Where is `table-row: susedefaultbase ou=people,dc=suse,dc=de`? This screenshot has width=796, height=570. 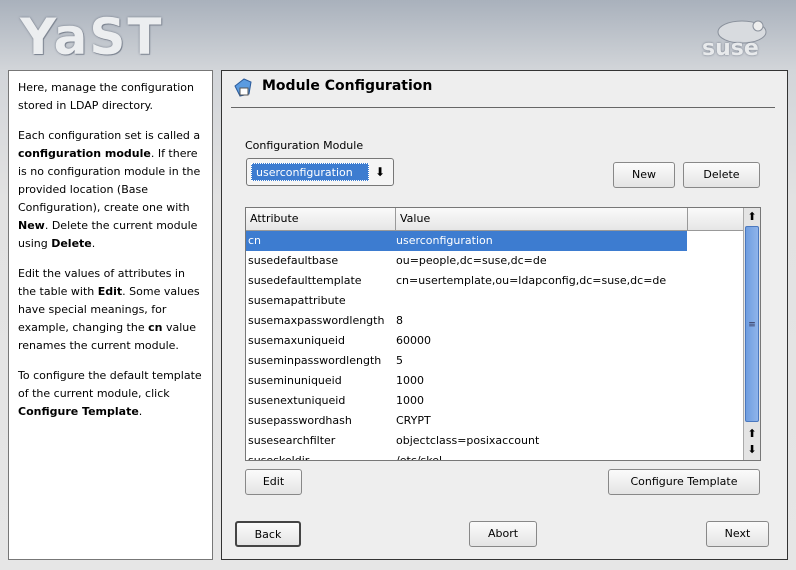 table-row: susedefaultbase ou=people,dc=suse,dc=de is located at coordinates (466, 261).